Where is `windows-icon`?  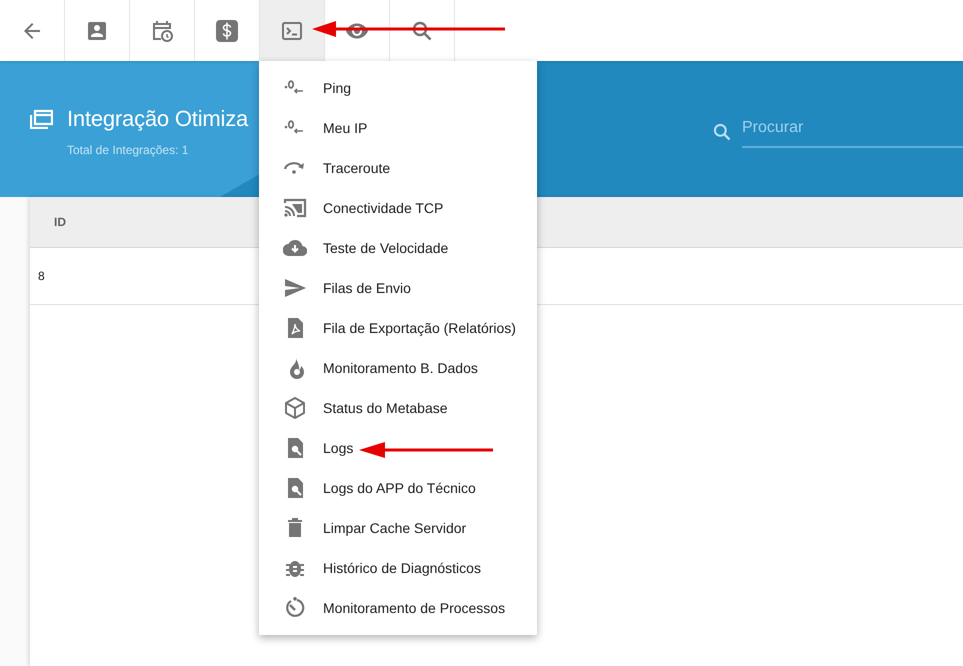
windows-icon is located at coordinates (41, 119).